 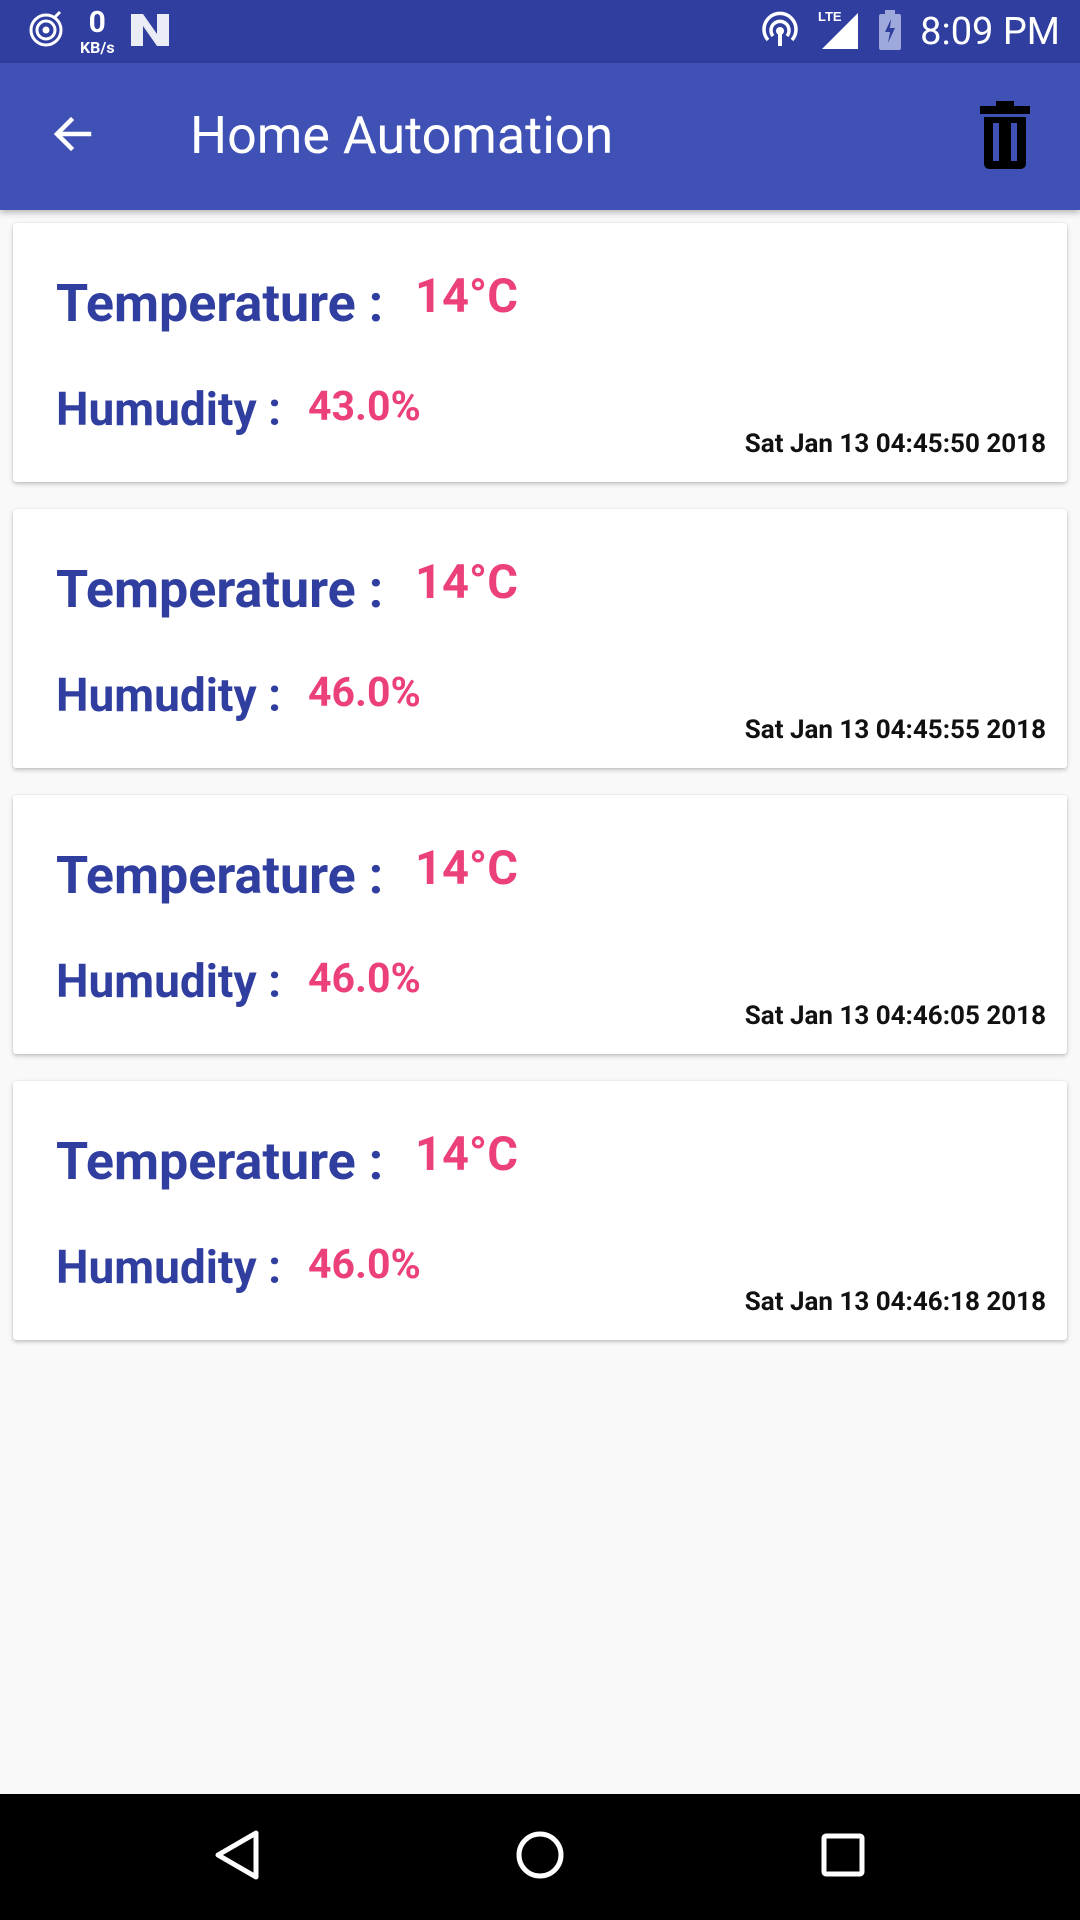 I want to click on delete-button, so click(x=1005, y=137).